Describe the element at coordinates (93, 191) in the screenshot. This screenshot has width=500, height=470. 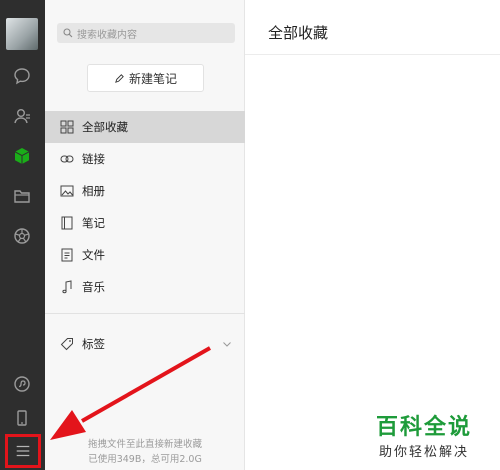
I see `nav-item-label: 相册` at that location.